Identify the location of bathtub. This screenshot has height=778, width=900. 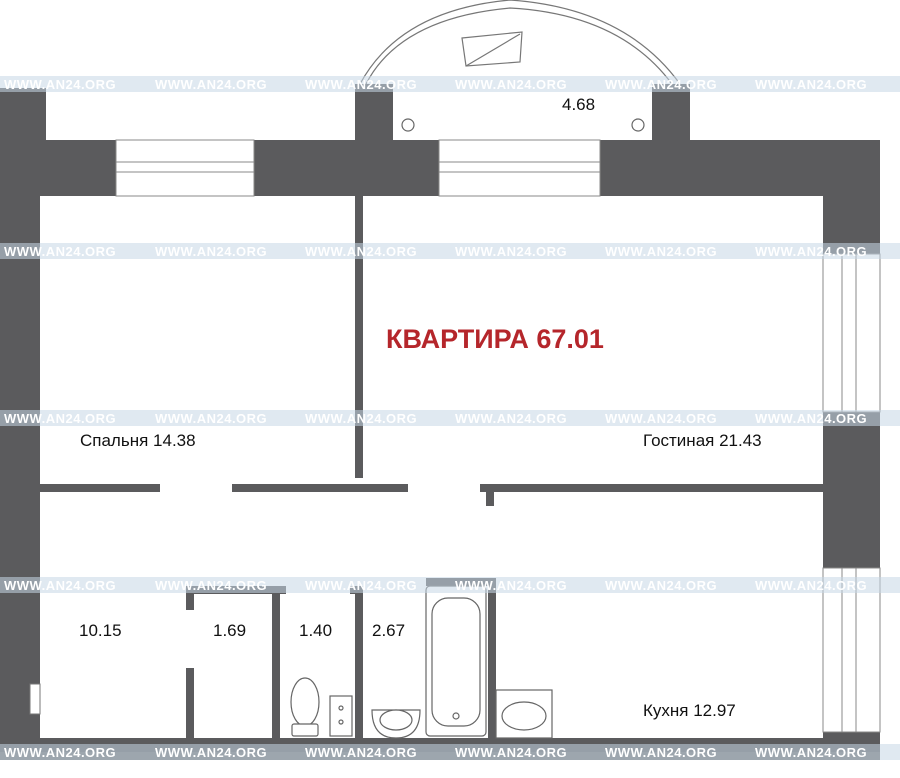
(456, 661).